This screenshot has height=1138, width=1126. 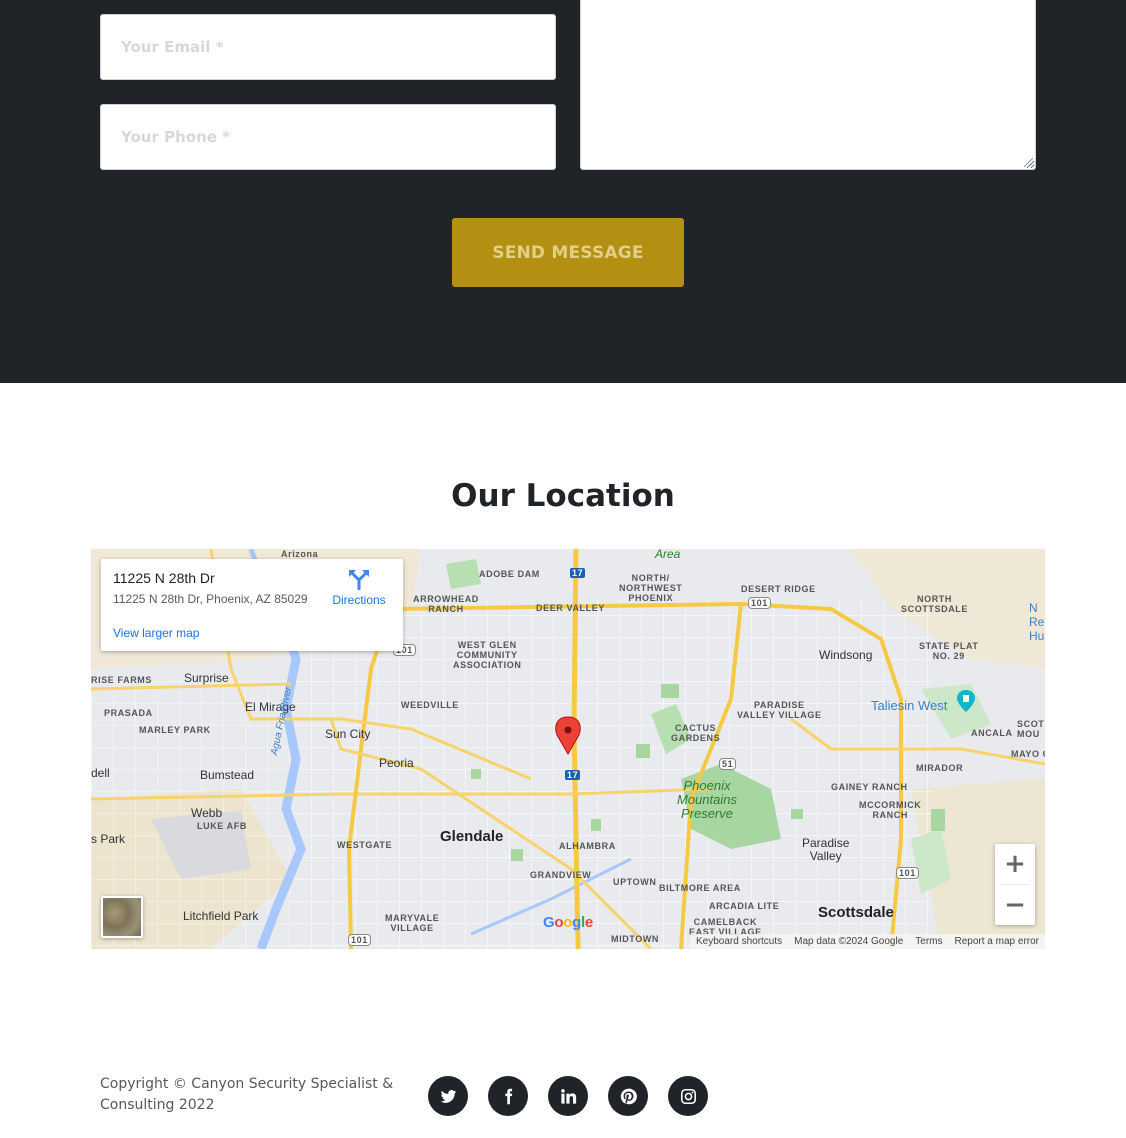 I want to click on map-label: Sun City, so click(x=348, y=734).